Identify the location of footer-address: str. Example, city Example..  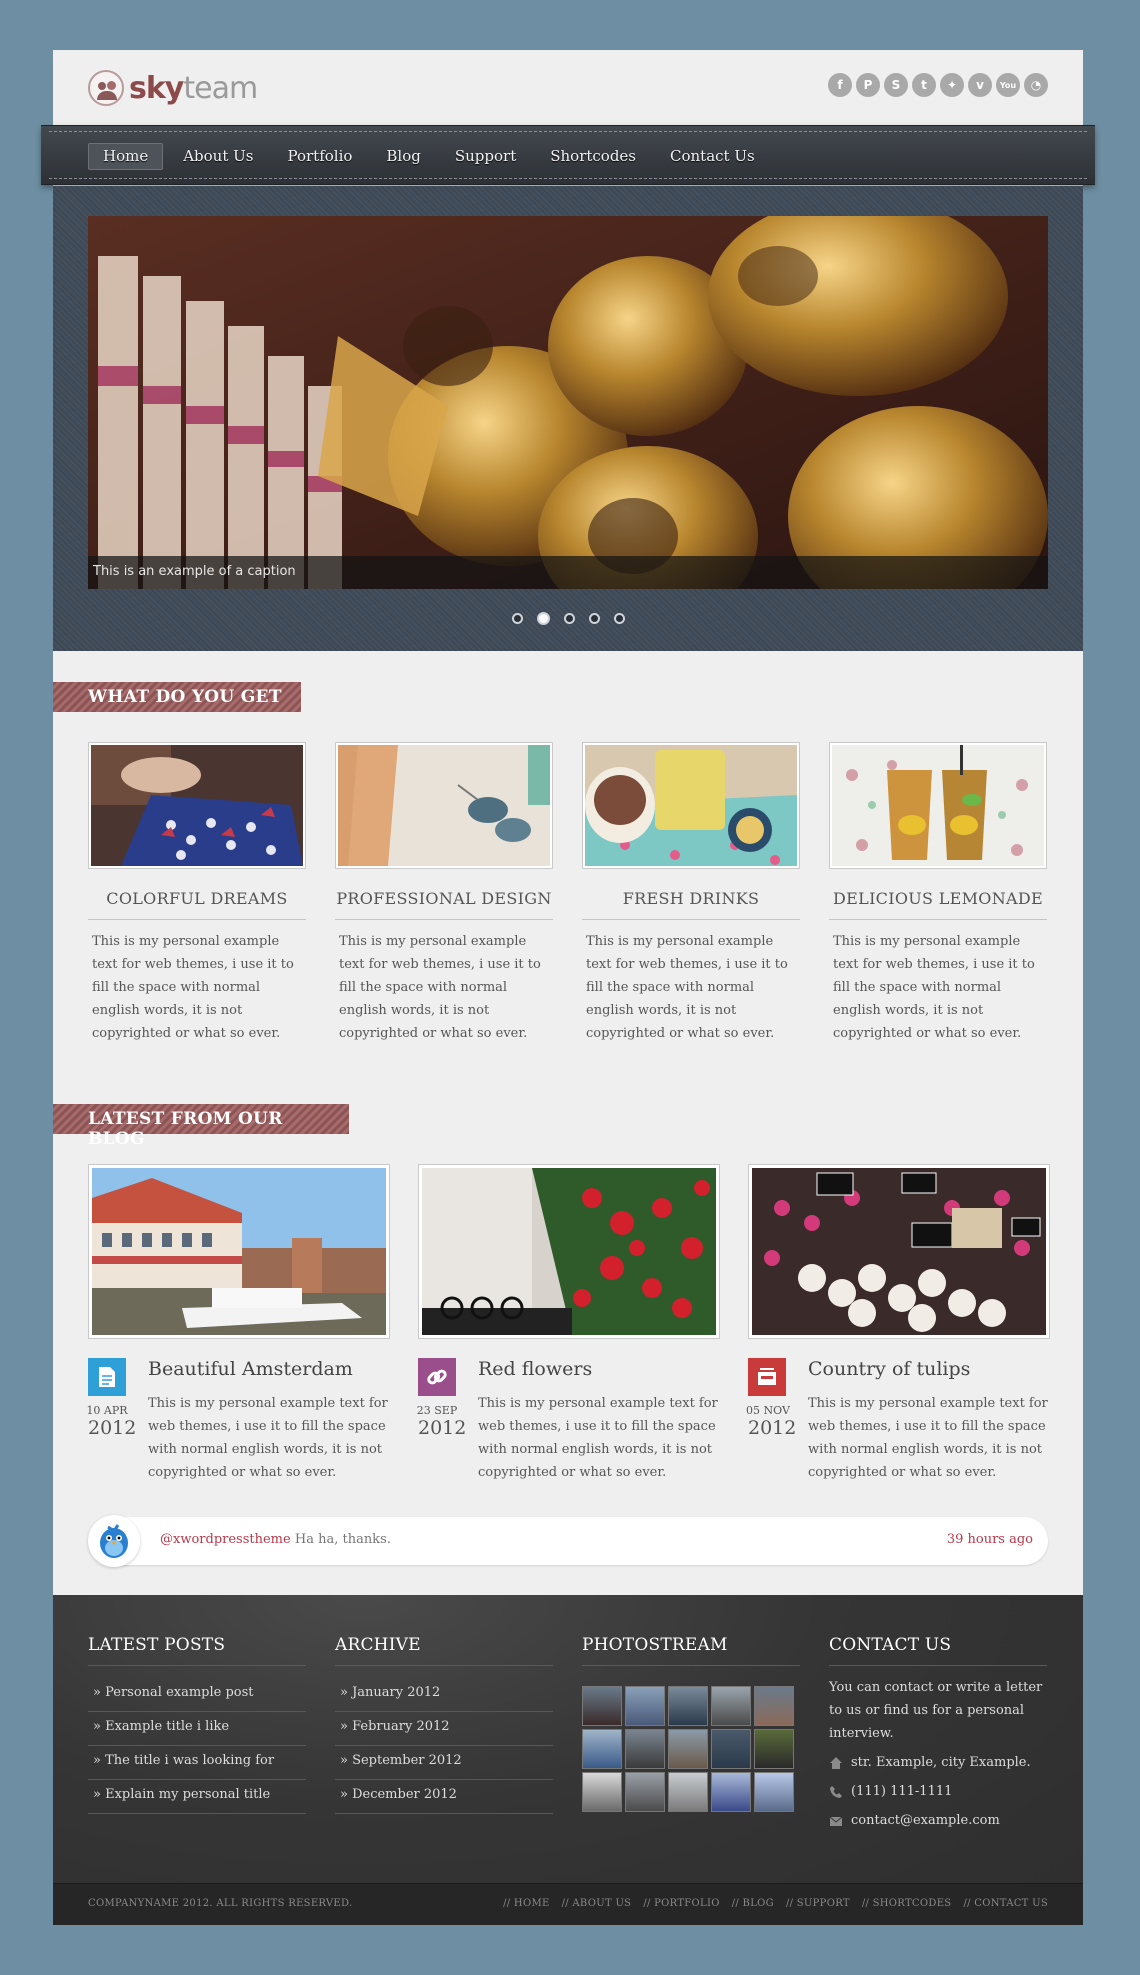
(938, 1762).